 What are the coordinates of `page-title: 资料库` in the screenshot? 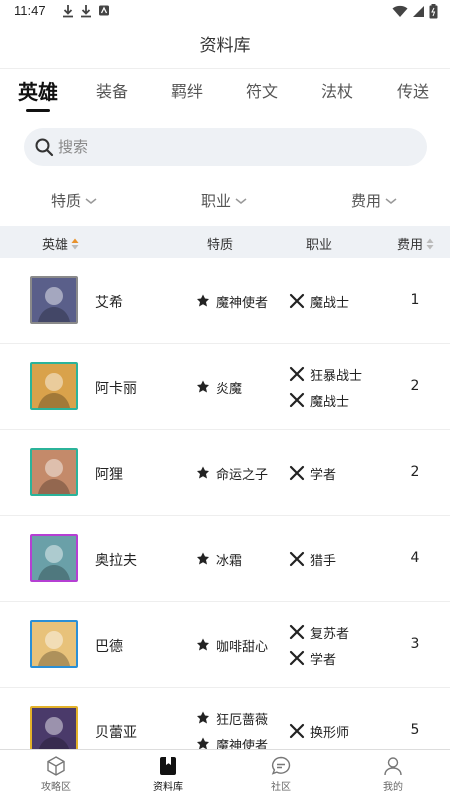 It's located at (225, 46).